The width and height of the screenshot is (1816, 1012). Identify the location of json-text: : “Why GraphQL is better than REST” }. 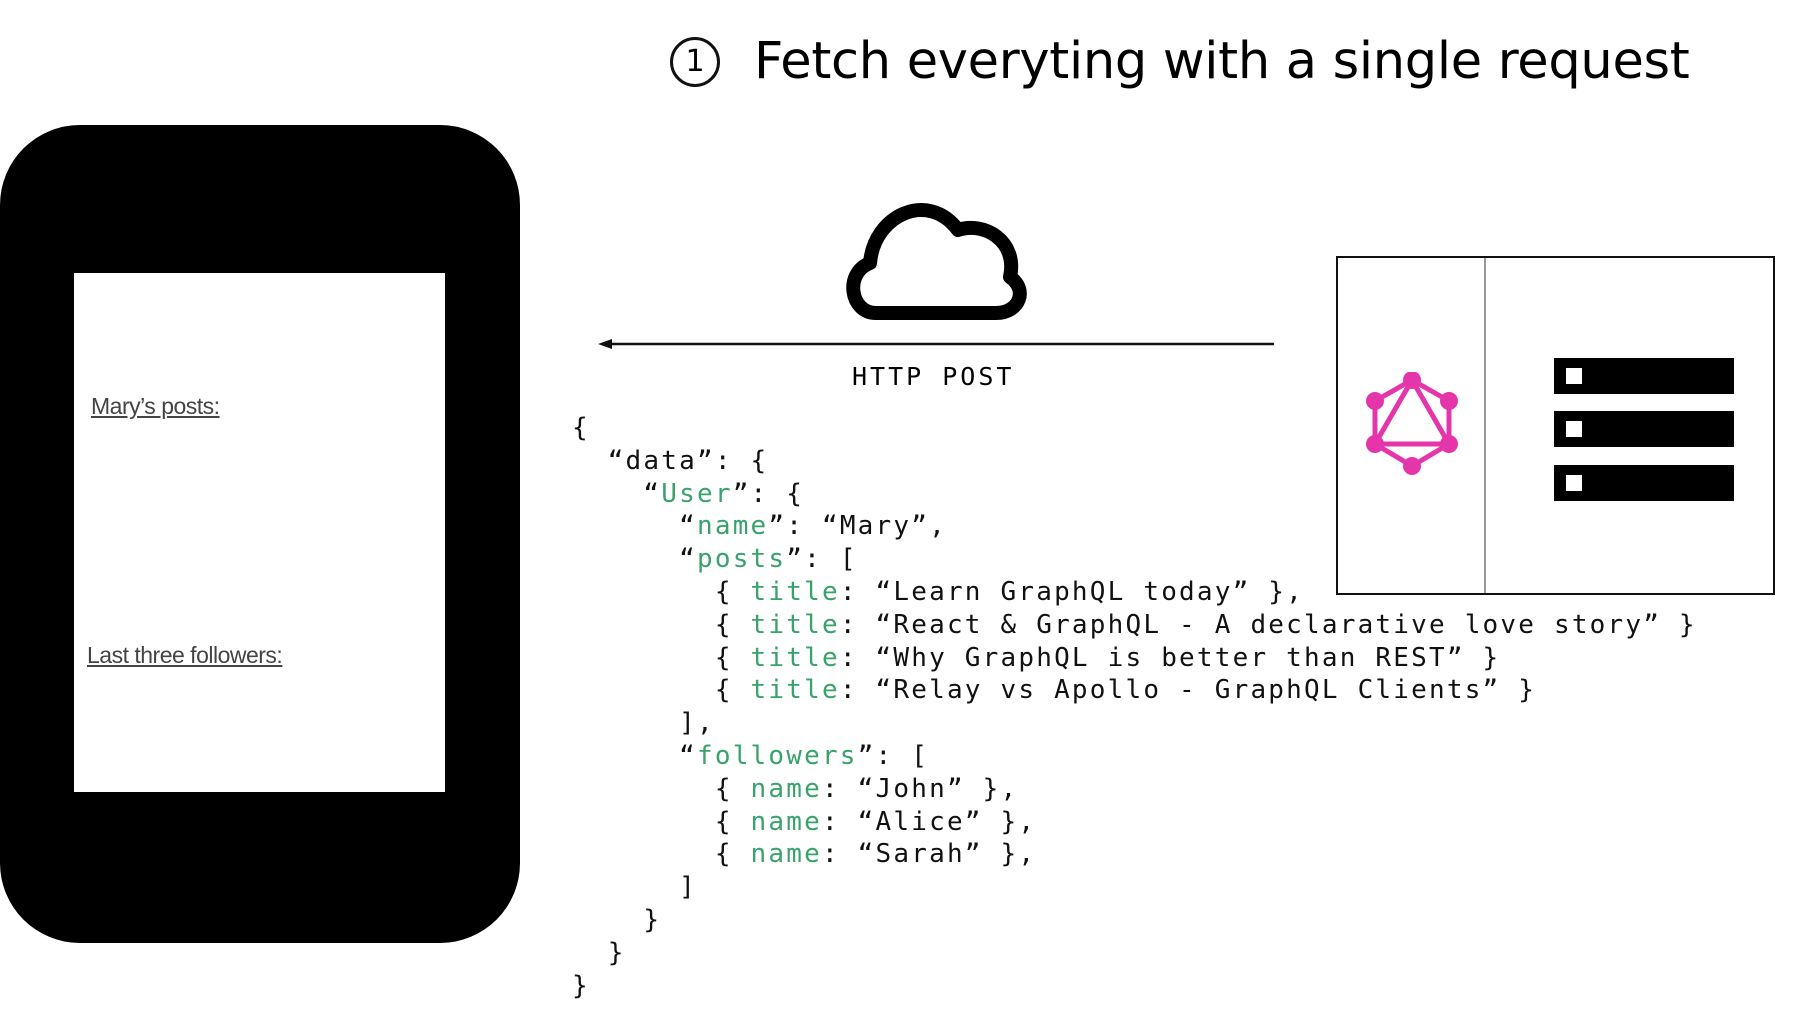
(1170, 657).